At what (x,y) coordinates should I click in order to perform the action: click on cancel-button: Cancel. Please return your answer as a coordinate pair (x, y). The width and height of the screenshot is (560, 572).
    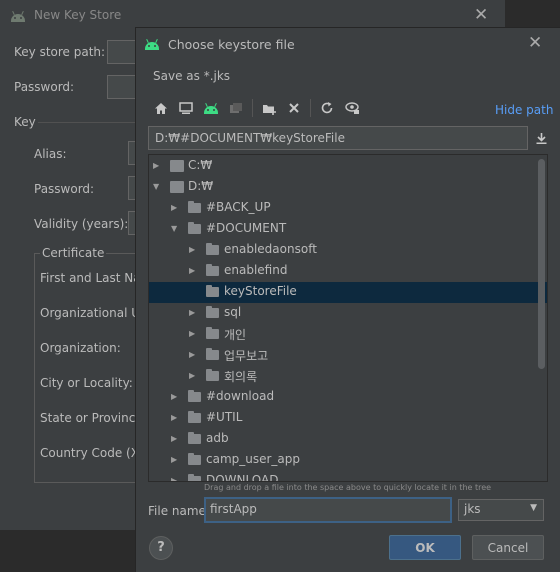
    Looking at the image, I should click on (508, 547).